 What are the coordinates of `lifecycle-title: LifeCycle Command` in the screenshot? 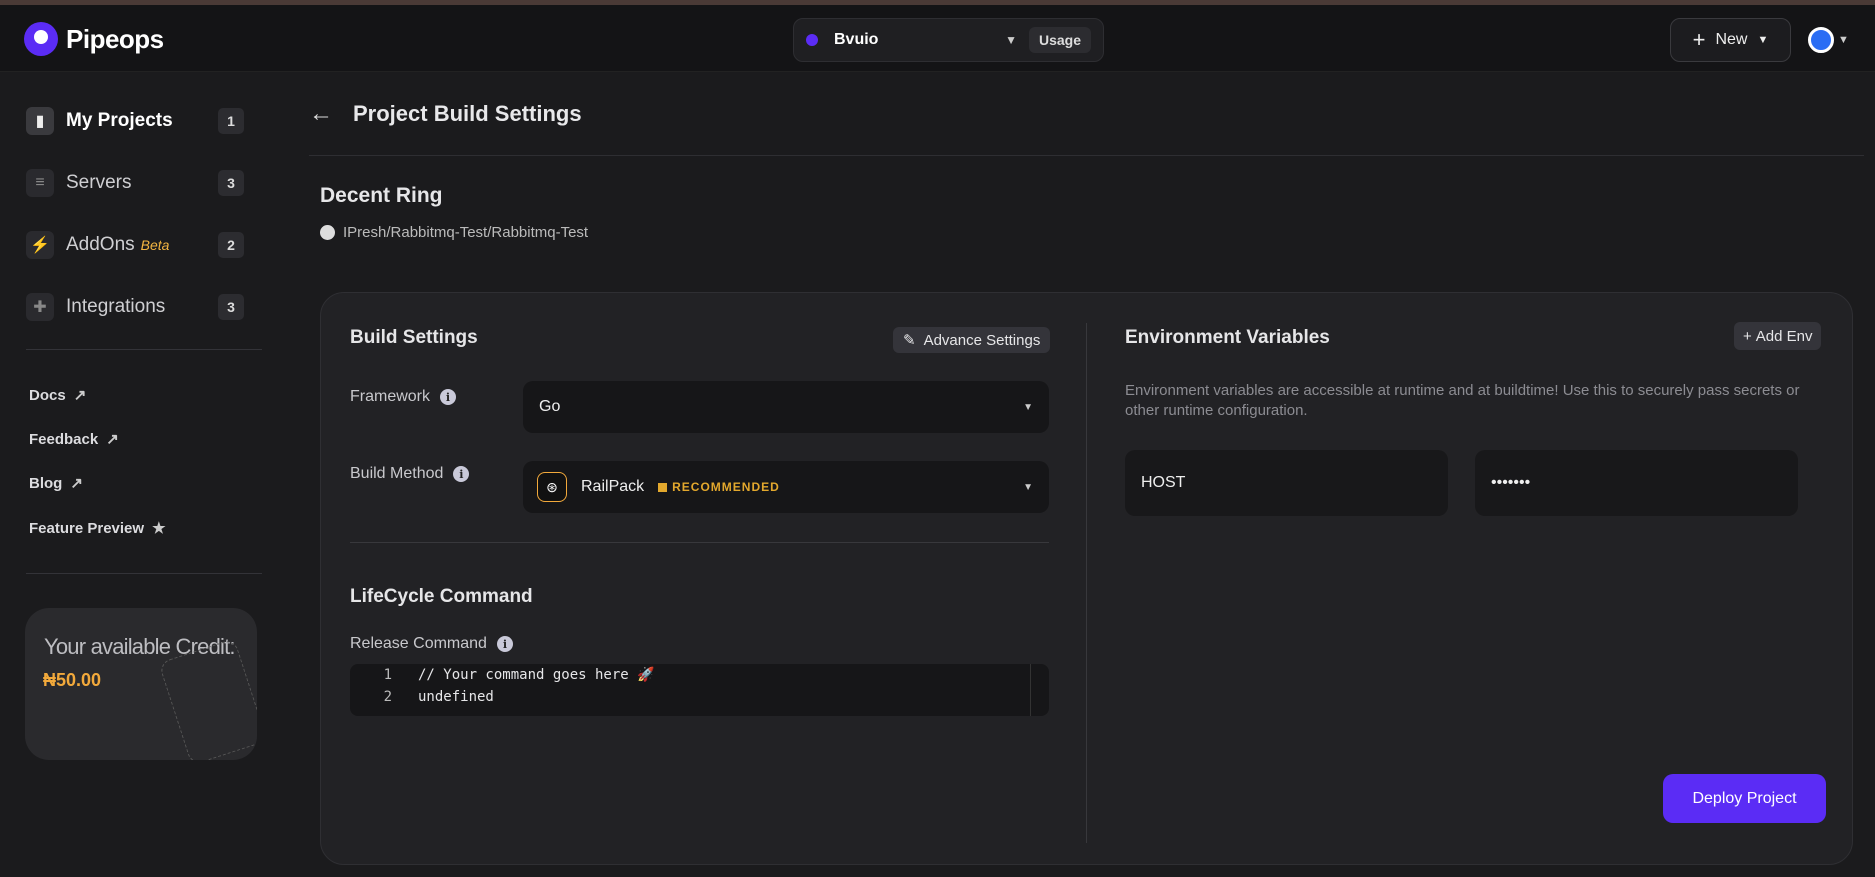 It's located at (441, 596).